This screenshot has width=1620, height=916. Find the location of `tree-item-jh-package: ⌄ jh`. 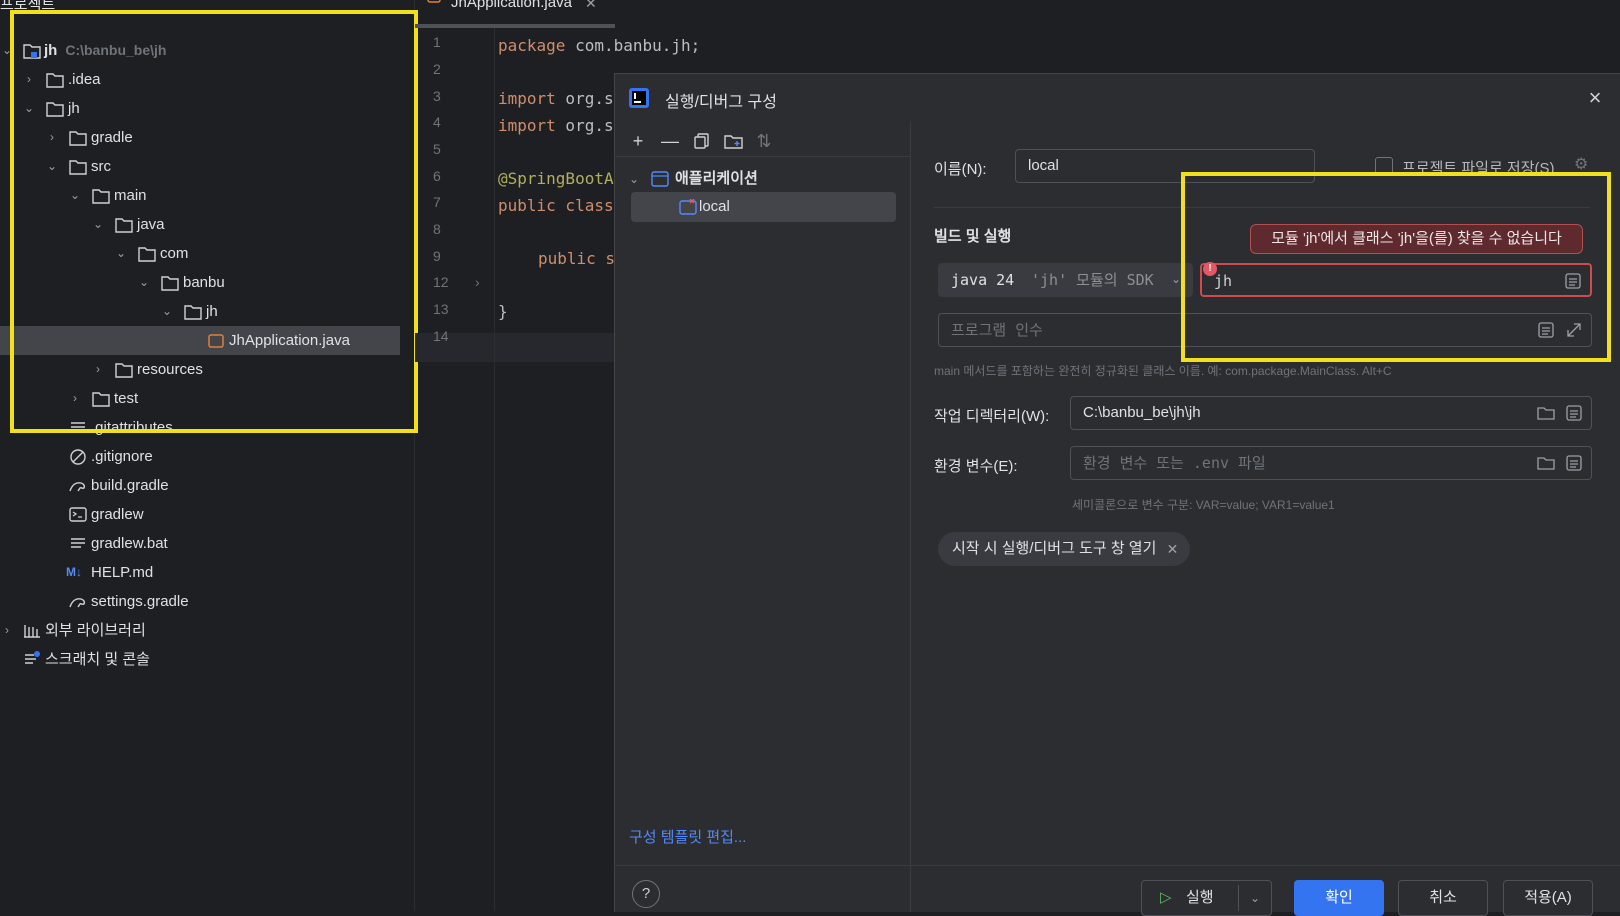

tree-item-jh-package: ⌄ jh is located at coordinates (200, 311).